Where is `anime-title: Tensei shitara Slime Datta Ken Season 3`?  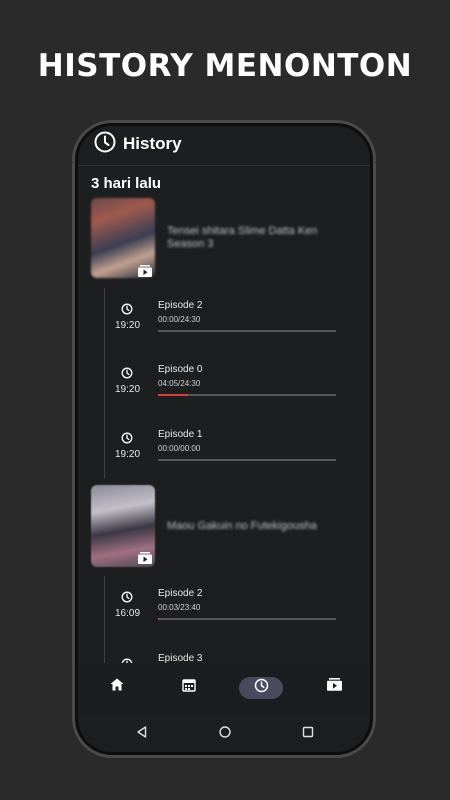 anime-title: Tensei shitara Slime Datta Ken Season 3 is located at coordinates (242, 237).